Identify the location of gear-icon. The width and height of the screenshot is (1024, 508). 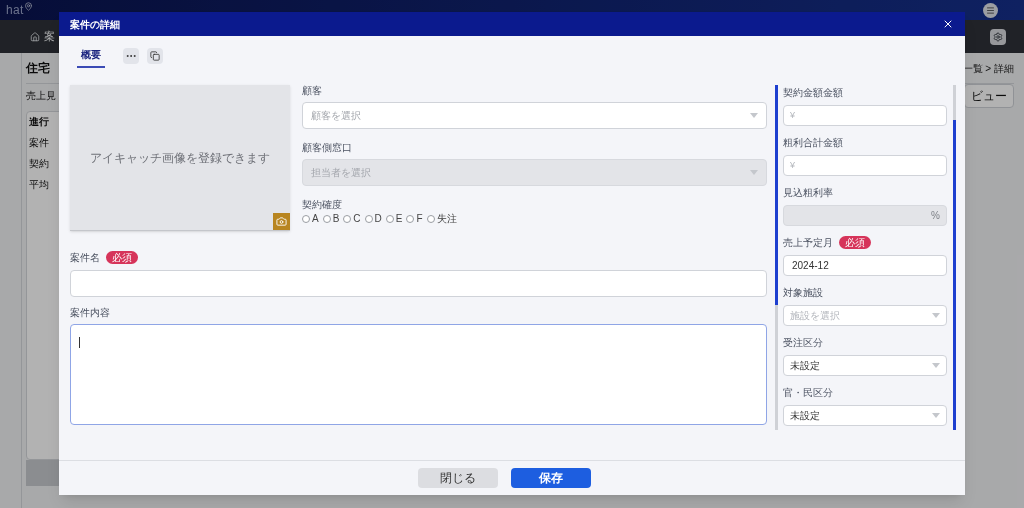
(998, 36).